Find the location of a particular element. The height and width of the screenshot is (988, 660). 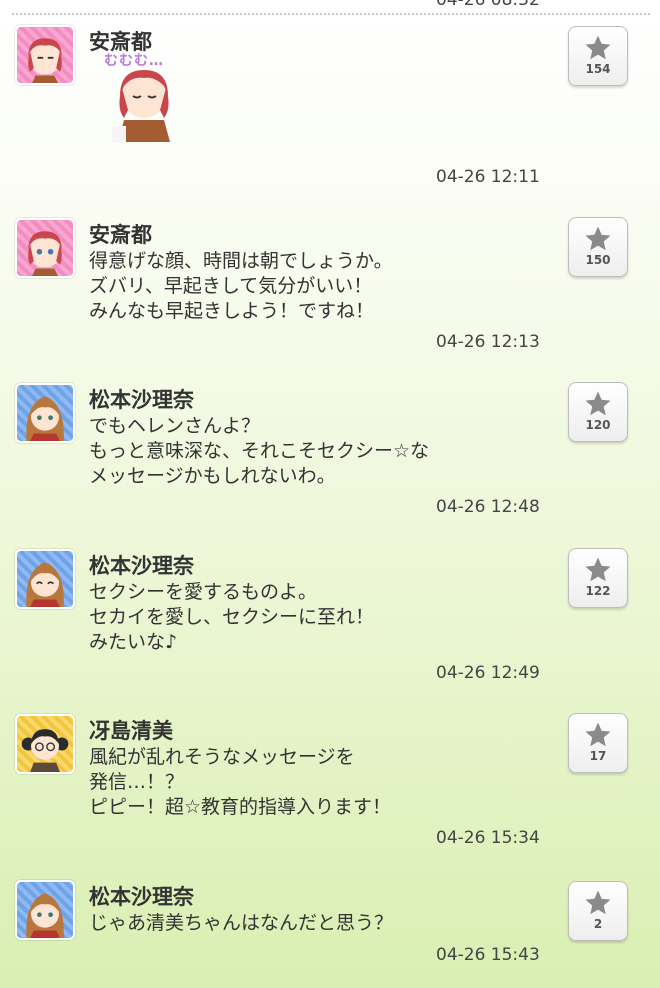

star-count: 154 is located at coordinates (598, 69).